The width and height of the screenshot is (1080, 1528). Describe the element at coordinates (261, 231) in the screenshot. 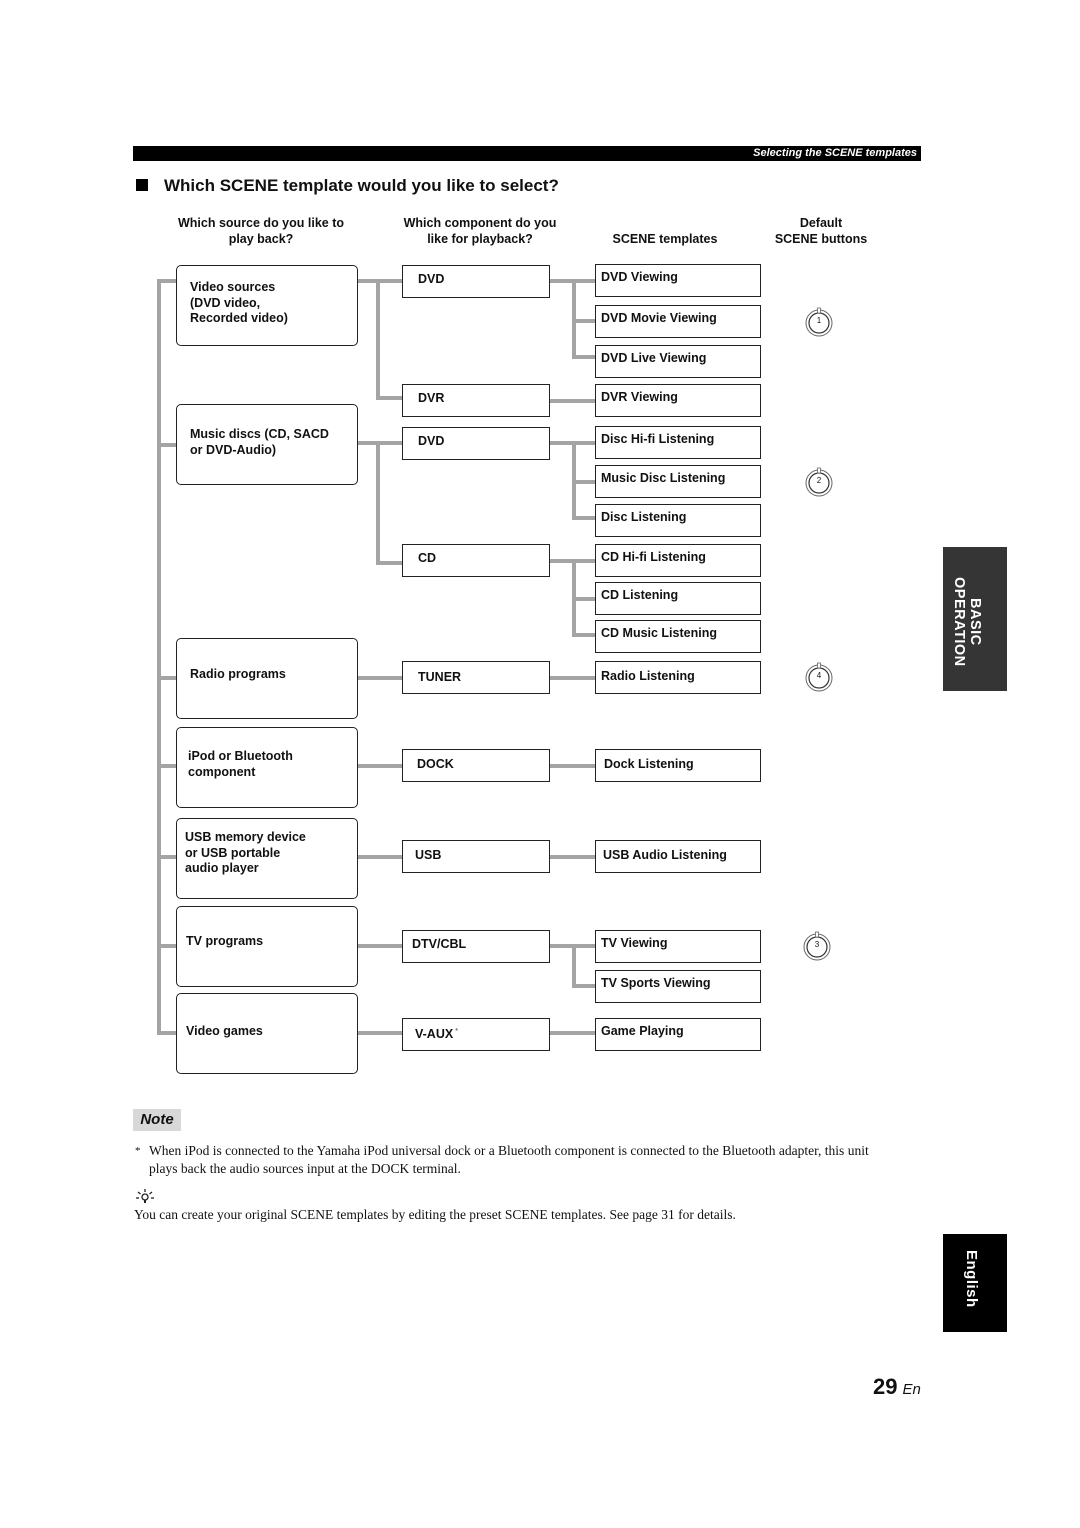

I see `column-heading-source: Which source do you like to play back?` at that location.